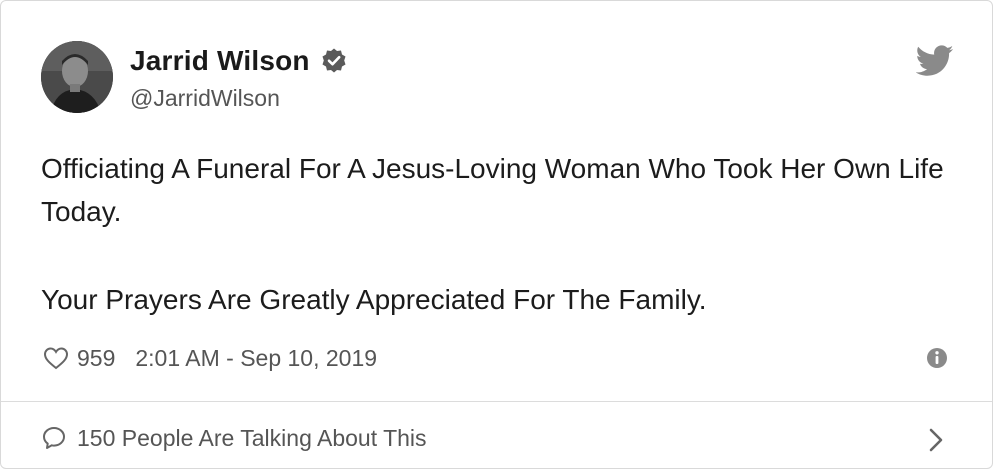  What do you see at coordinates (205, 98) in the screenshot?
I see `author-handle: @JarridWilson` at bounding box center [205, 98].